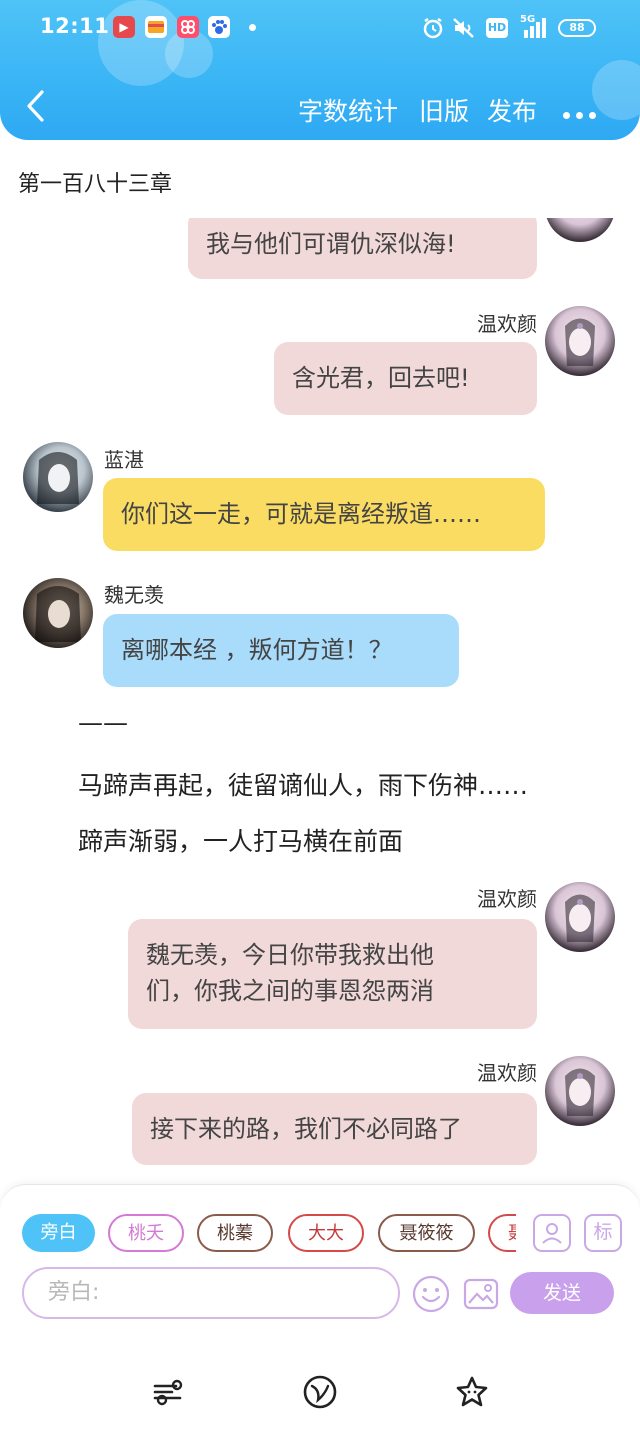  Describe the element at coordinates (464, 28) in the screenshot. I see `mute-icon` at that location.